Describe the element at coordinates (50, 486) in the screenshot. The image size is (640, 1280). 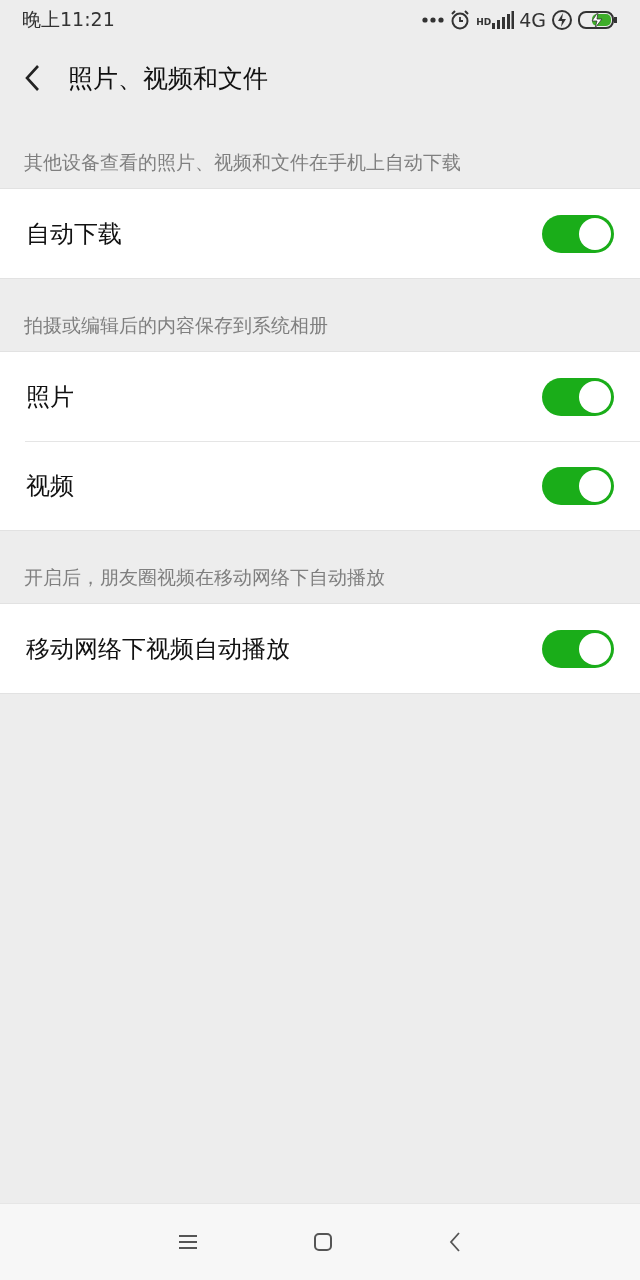
I see `setting-label: 视频` at that location.